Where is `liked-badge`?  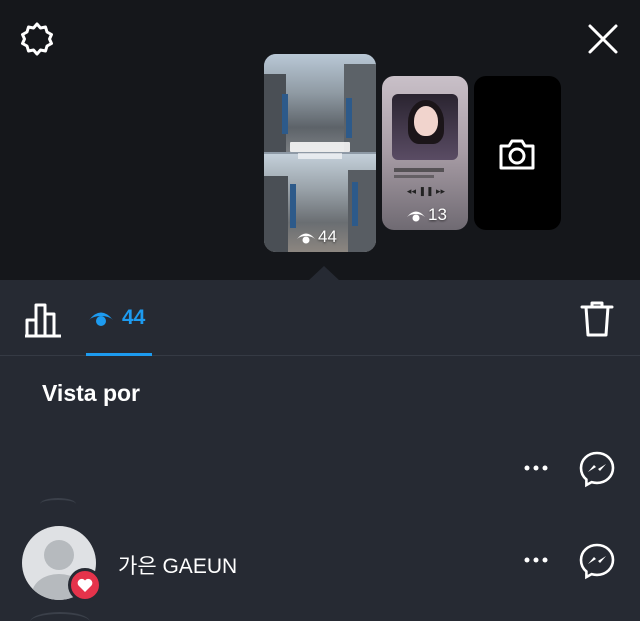
liked-badge is located at coordinates (85, 585).